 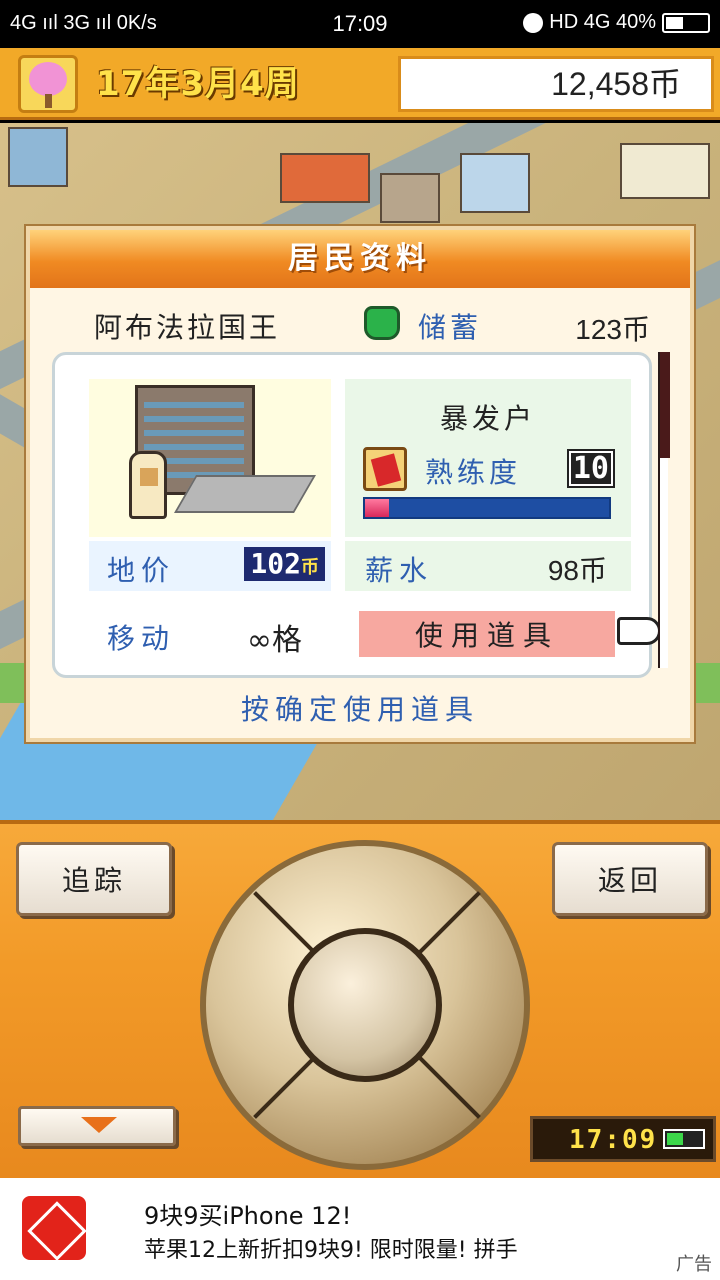 What do you see at coordinates (97, 1126) in the screenshot?
I see `collapse-menu-button` at bounding box center [97, 1126].